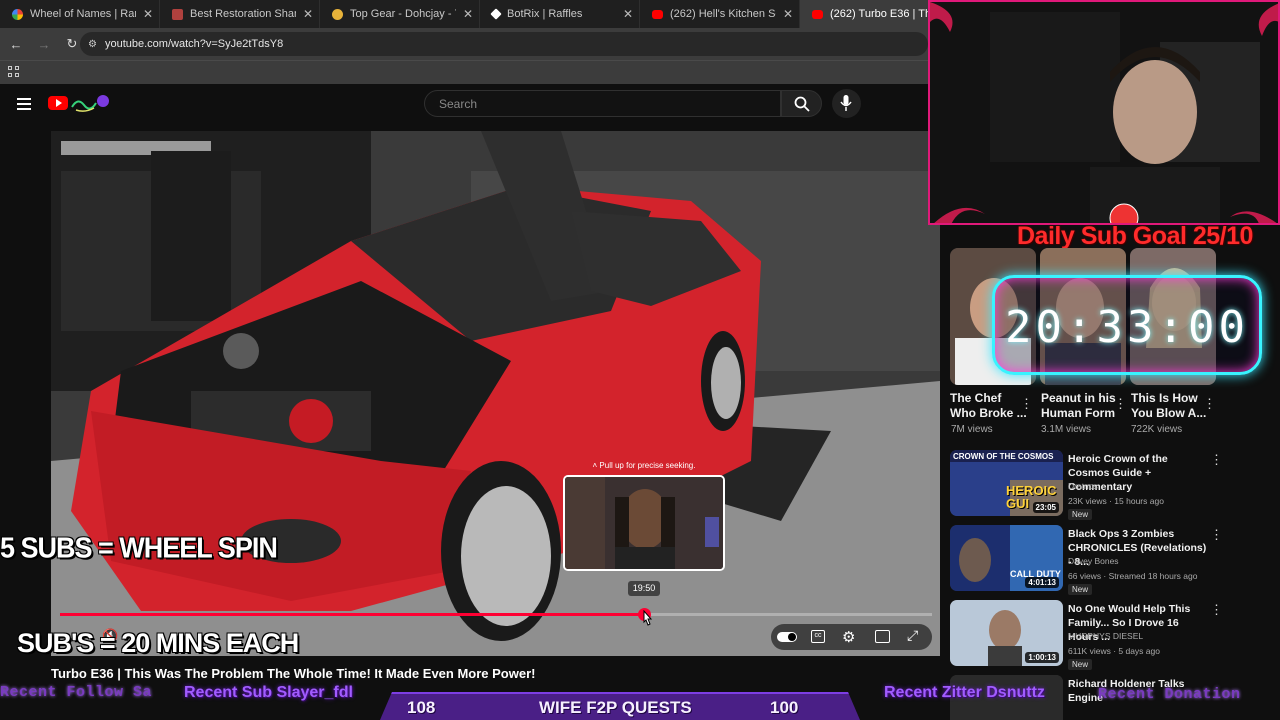  I want to click on wheel-spin-text: 5 SUBS = WHEEL SPIN, so click(139, 548).